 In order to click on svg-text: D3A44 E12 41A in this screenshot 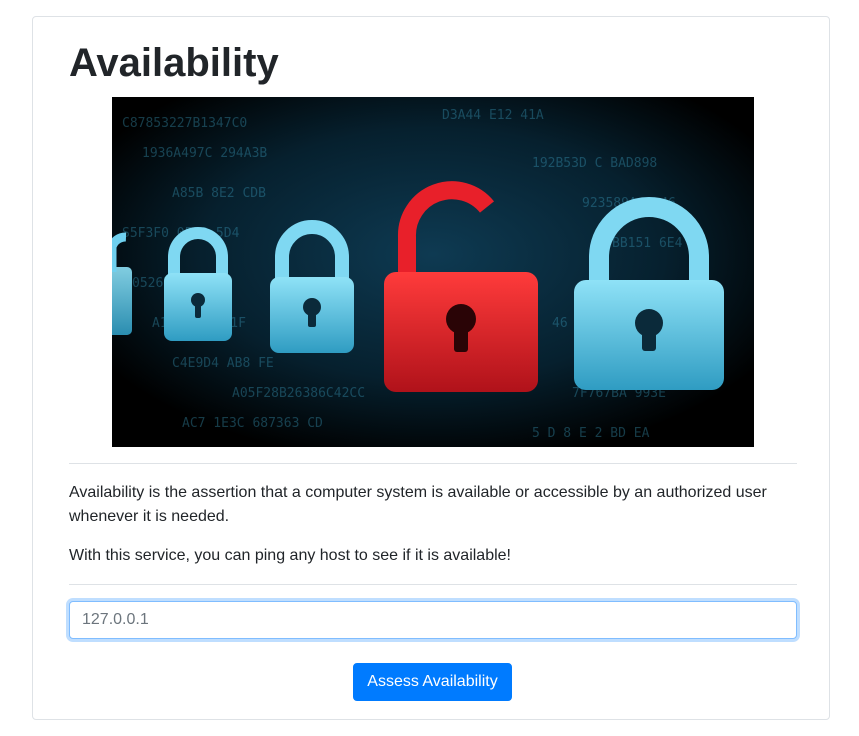, I will do `click(493, 115)`.